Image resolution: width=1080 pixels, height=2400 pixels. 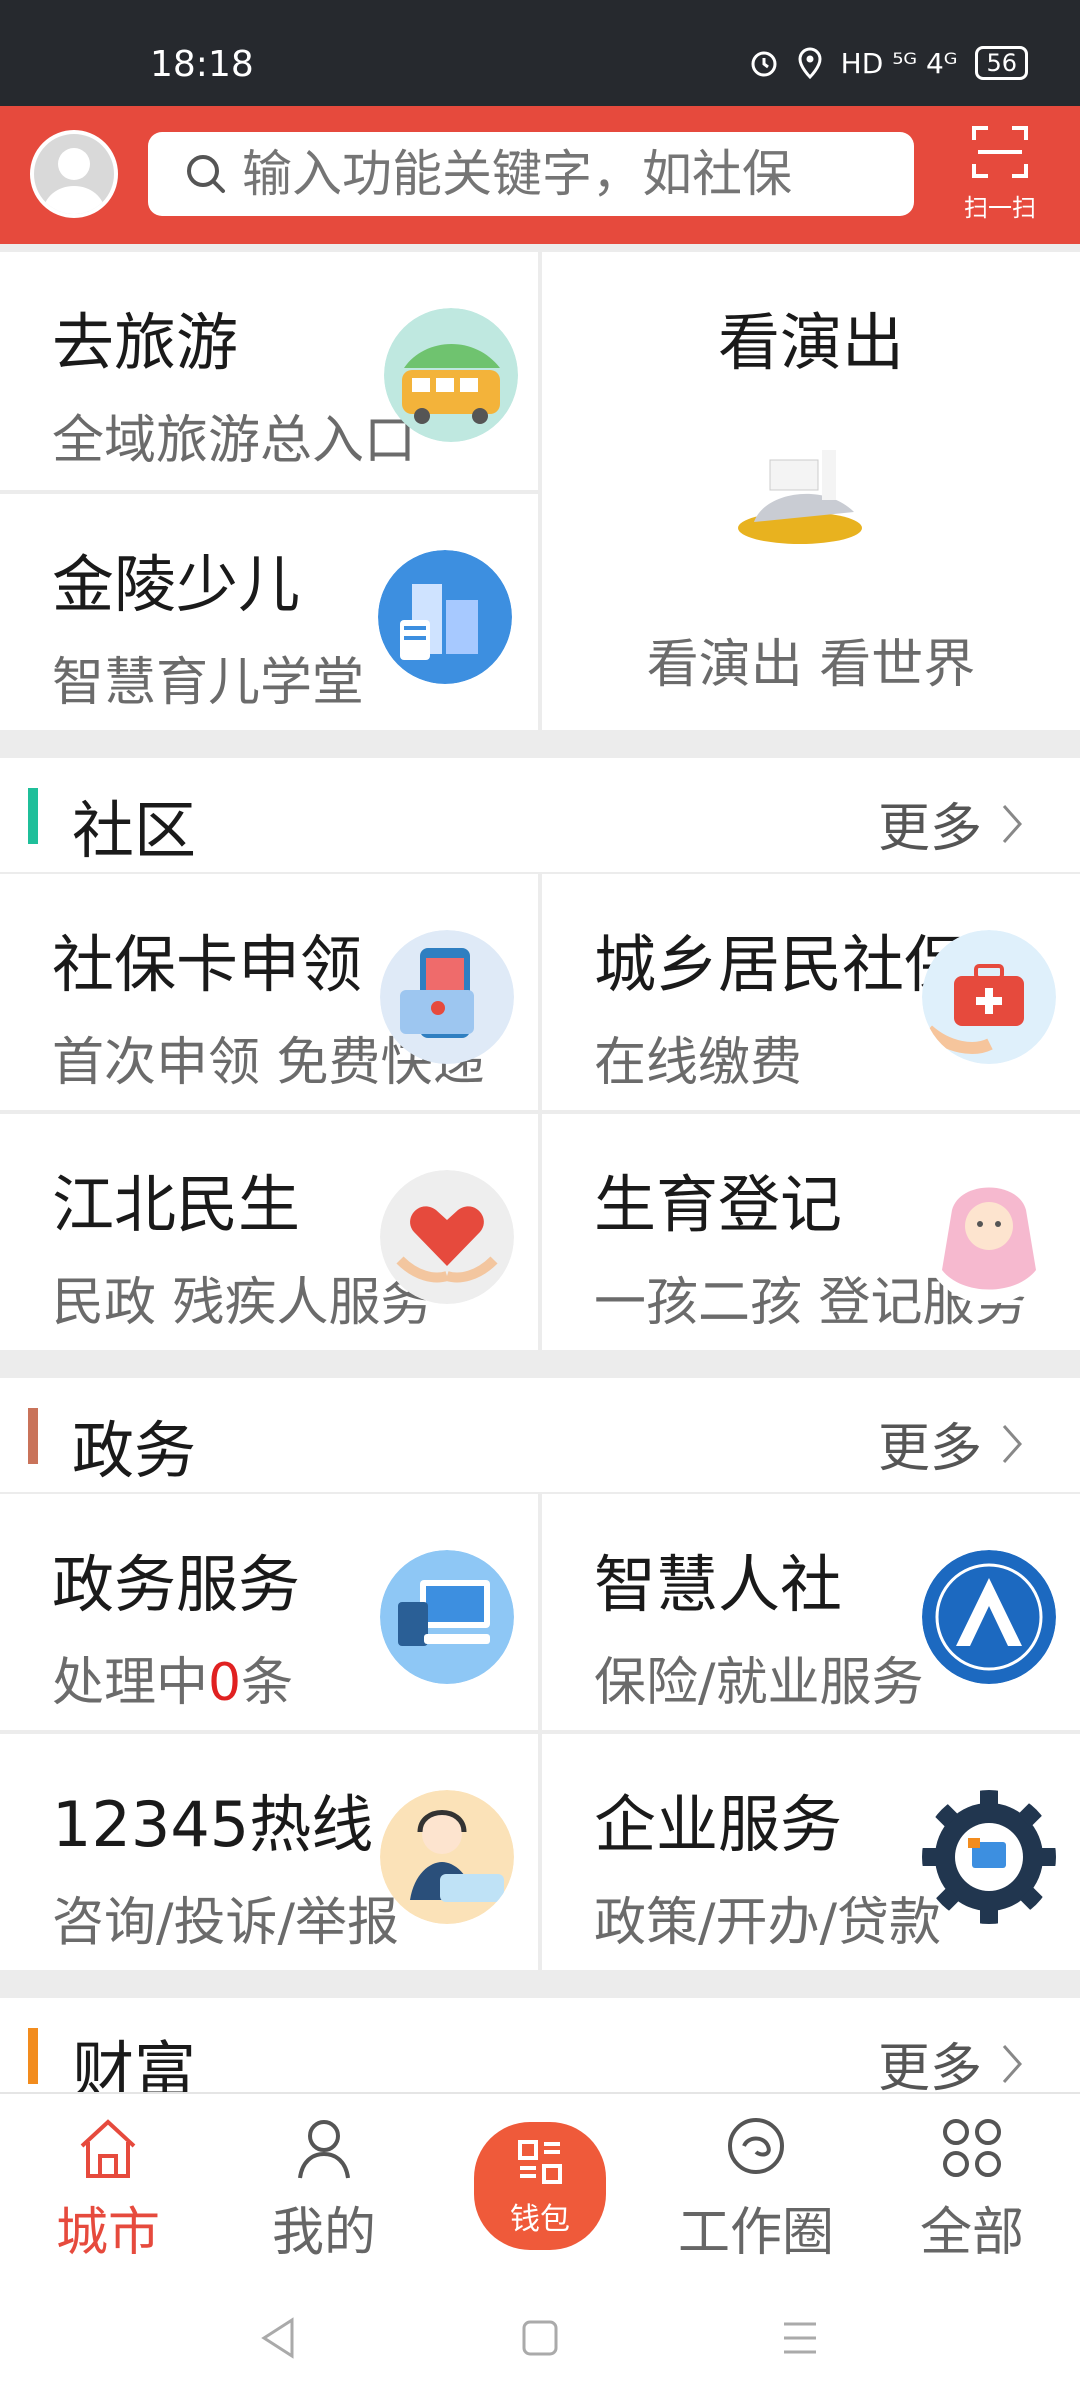 I want to click on pending-count: 0, so click(x=225, y=1683).